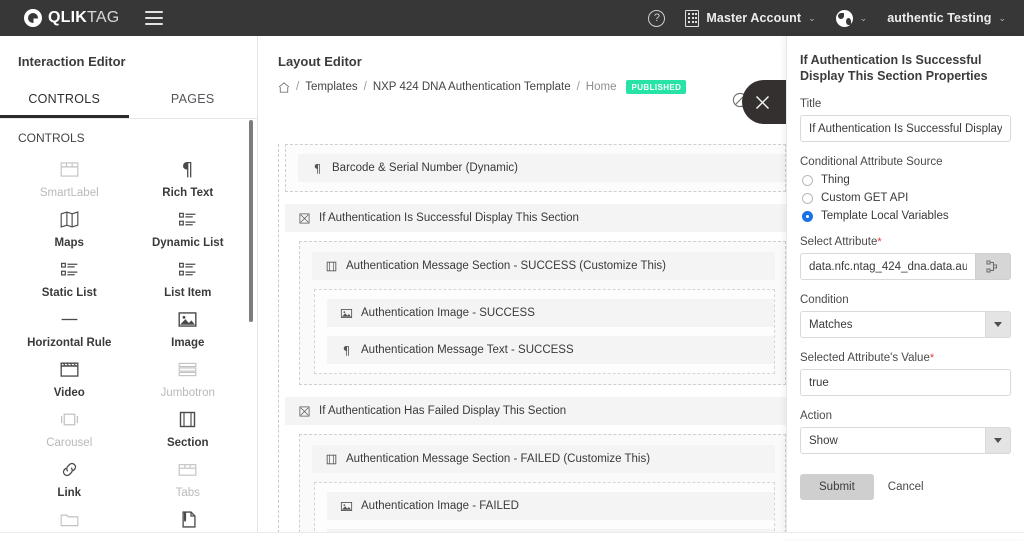 This screenshot has height=541, width=1024. Describe the element at coordinates (154, 18) in the screenshot. I see `hamburger-icon` at that location.